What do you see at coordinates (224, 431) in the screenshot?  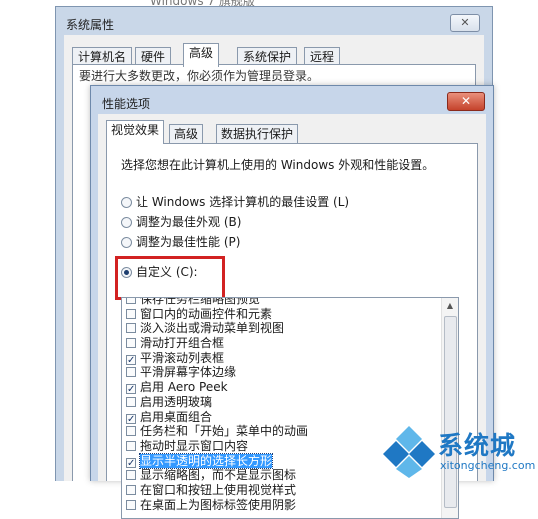 I see `effect-label: 任务栏和「开始」菜单中的动画` at bounding box center [224, 431].